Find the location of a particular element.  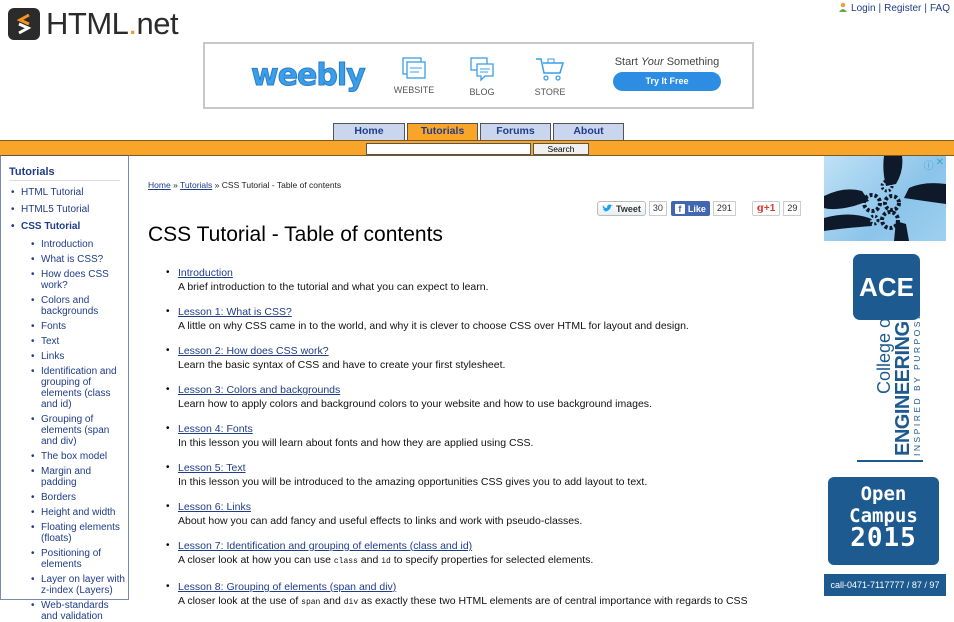

divider is located at coordinates (890, 461).